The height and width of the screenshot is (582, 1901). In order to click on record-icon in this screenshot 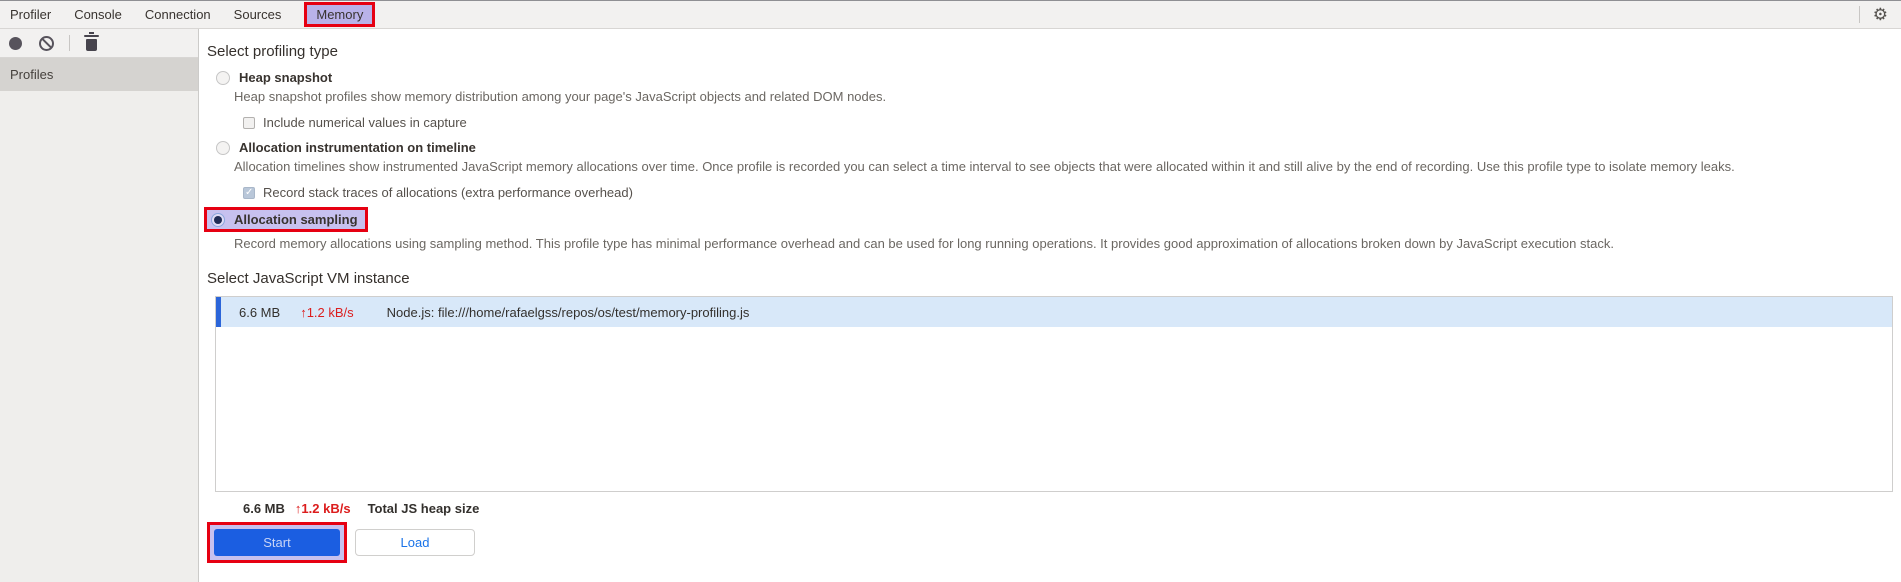, I will do `click(15, 43)`.